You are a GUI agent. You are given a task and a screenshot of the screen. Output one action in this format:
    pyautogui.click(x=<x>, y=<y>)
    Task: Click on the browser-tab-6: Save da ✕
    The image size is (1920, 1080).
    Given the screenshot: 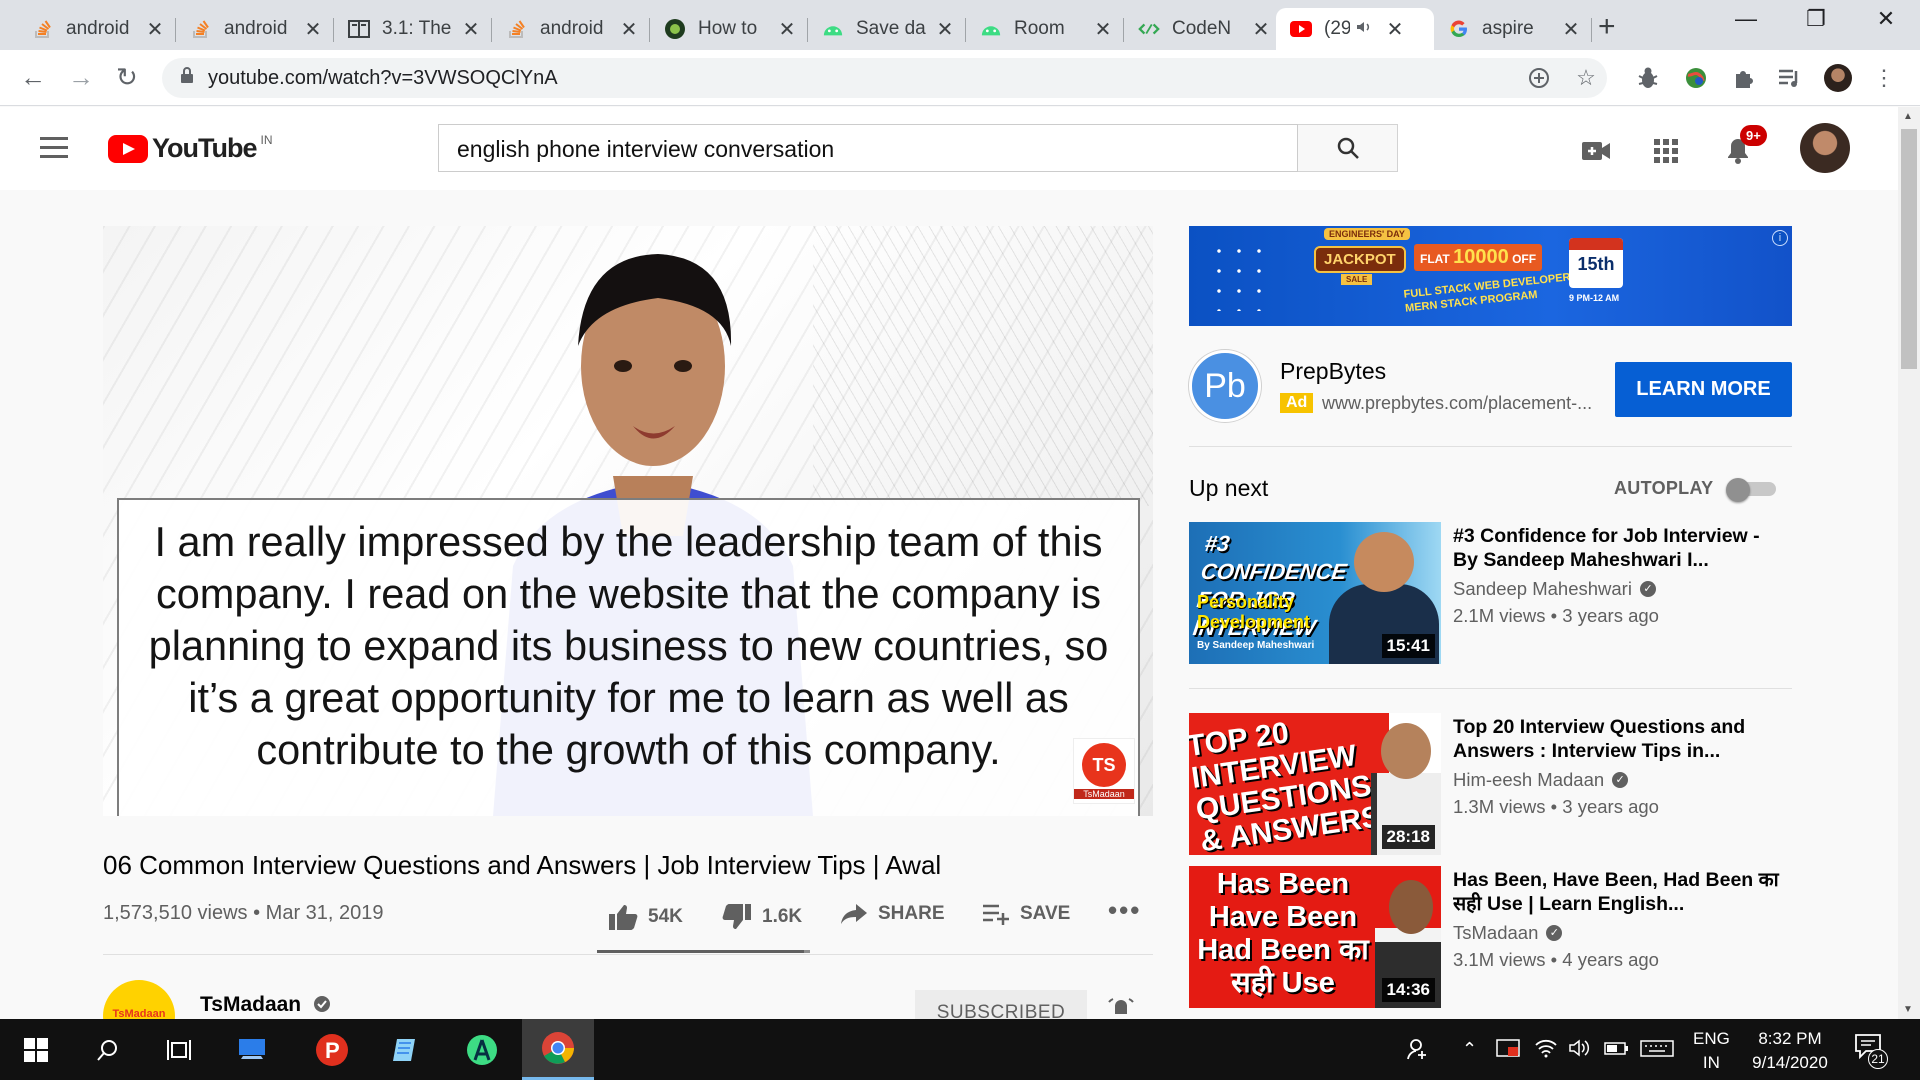 What is the action you would take?
    pyautogui.click(x=887, y=29)
    